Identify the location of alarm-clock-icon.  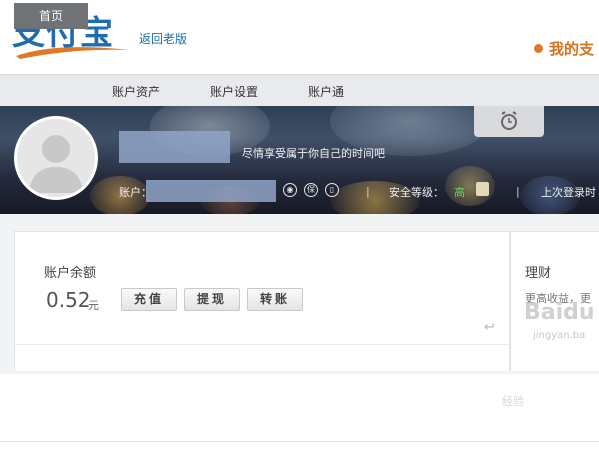
(509, 120).